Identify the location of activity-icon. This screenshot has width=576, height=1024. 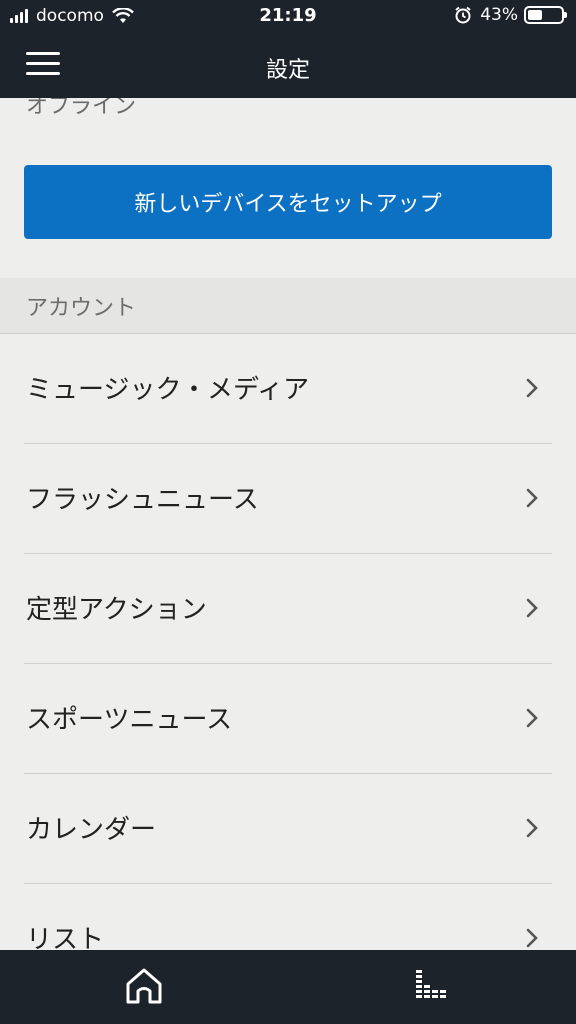
(432, 986).